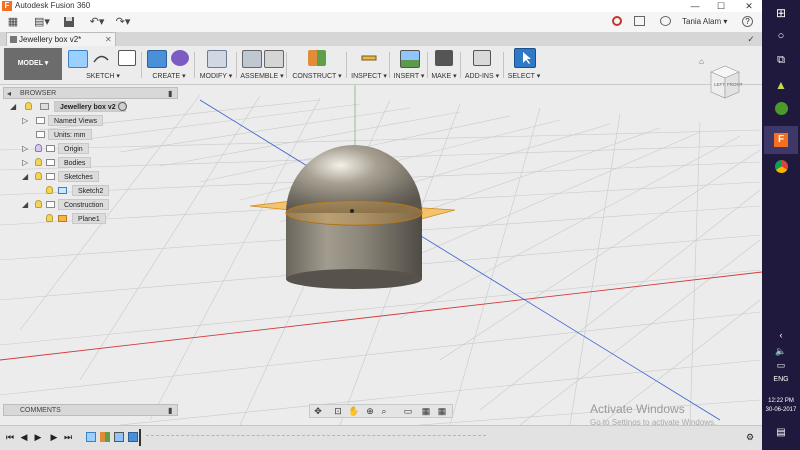 This screenshot has height=450, width=800. I want to click on sketch-group: SKETCH ▾, so click(103, 65).